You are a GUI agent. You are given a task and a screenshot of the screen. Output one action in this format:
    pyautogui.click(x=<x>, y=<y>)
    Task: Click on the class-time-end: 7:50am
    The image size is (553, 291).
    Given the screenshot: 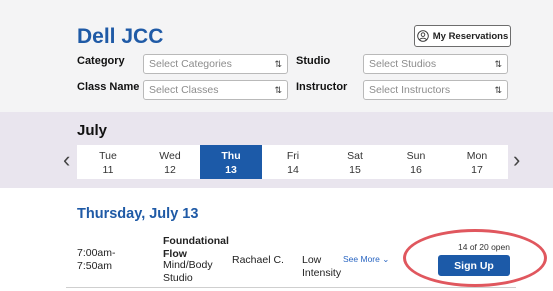 What is the action you would take?
    pyautogui.click(x=95, y=266)
    